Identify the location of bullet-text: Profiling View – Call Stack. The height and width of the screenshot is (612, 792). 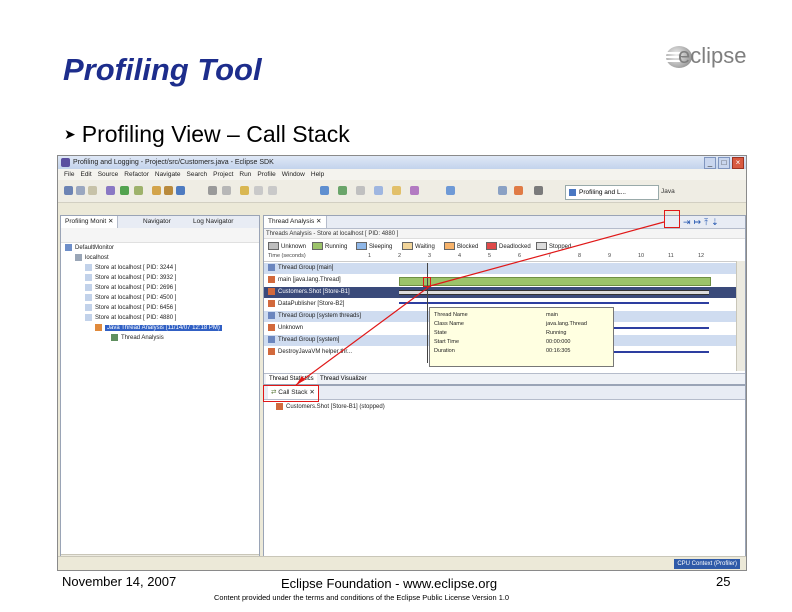
(215, 134).